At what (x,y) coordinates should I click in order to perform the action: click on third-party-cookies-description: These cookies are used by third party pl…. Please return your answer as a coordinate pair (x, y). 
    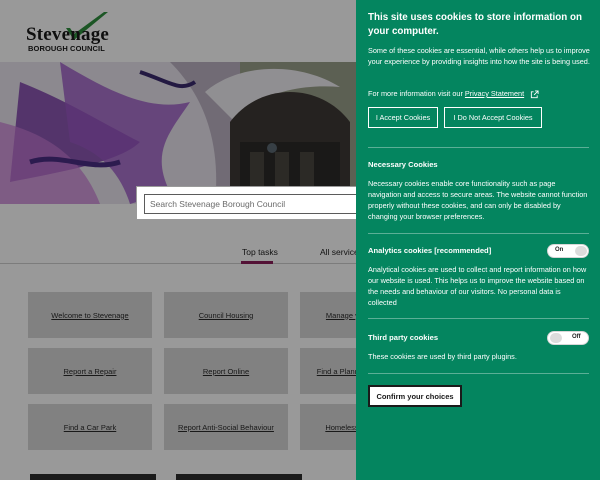
    Looking at the image, I should click on (442, 356).